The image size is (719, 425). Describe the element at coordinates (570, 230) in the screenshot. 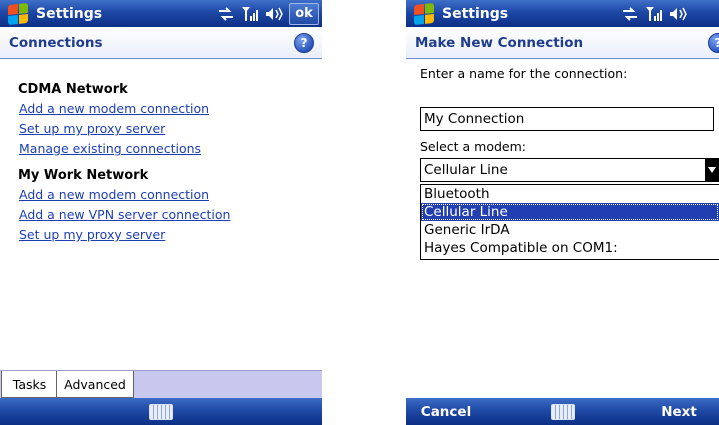

I see `option-generic-irda: Generic IrDA` at that location.